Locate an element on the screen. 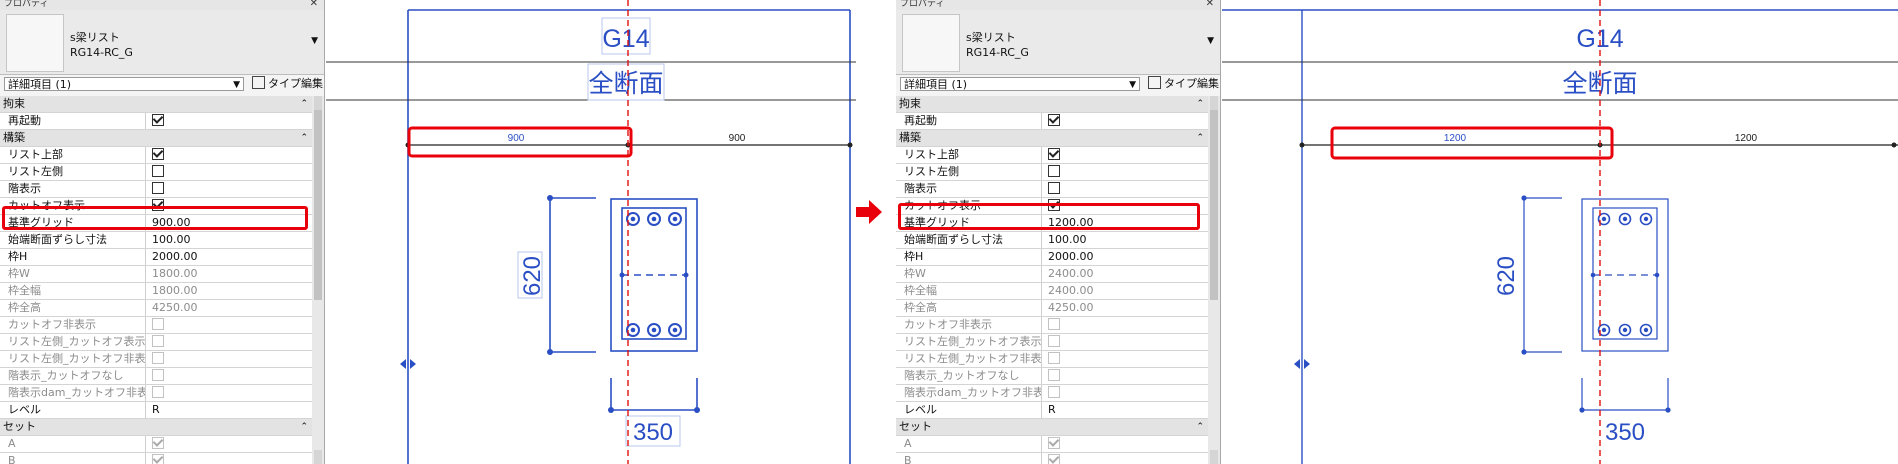 The height and width of the screenshot is (464, 1898). span-left-label: 1200 is located at coordinates (1455, 138).